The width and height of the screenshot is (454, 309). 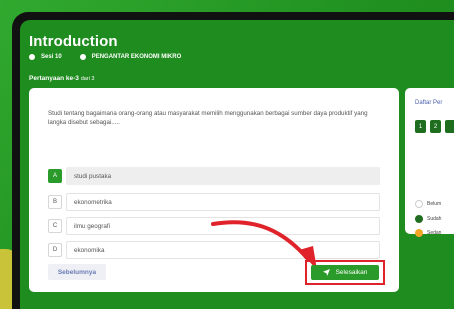 What do you see at coordinates (223, 176) in the screenshot?
I see `option-text: studi pustaka` at bounding box center [223, 176].